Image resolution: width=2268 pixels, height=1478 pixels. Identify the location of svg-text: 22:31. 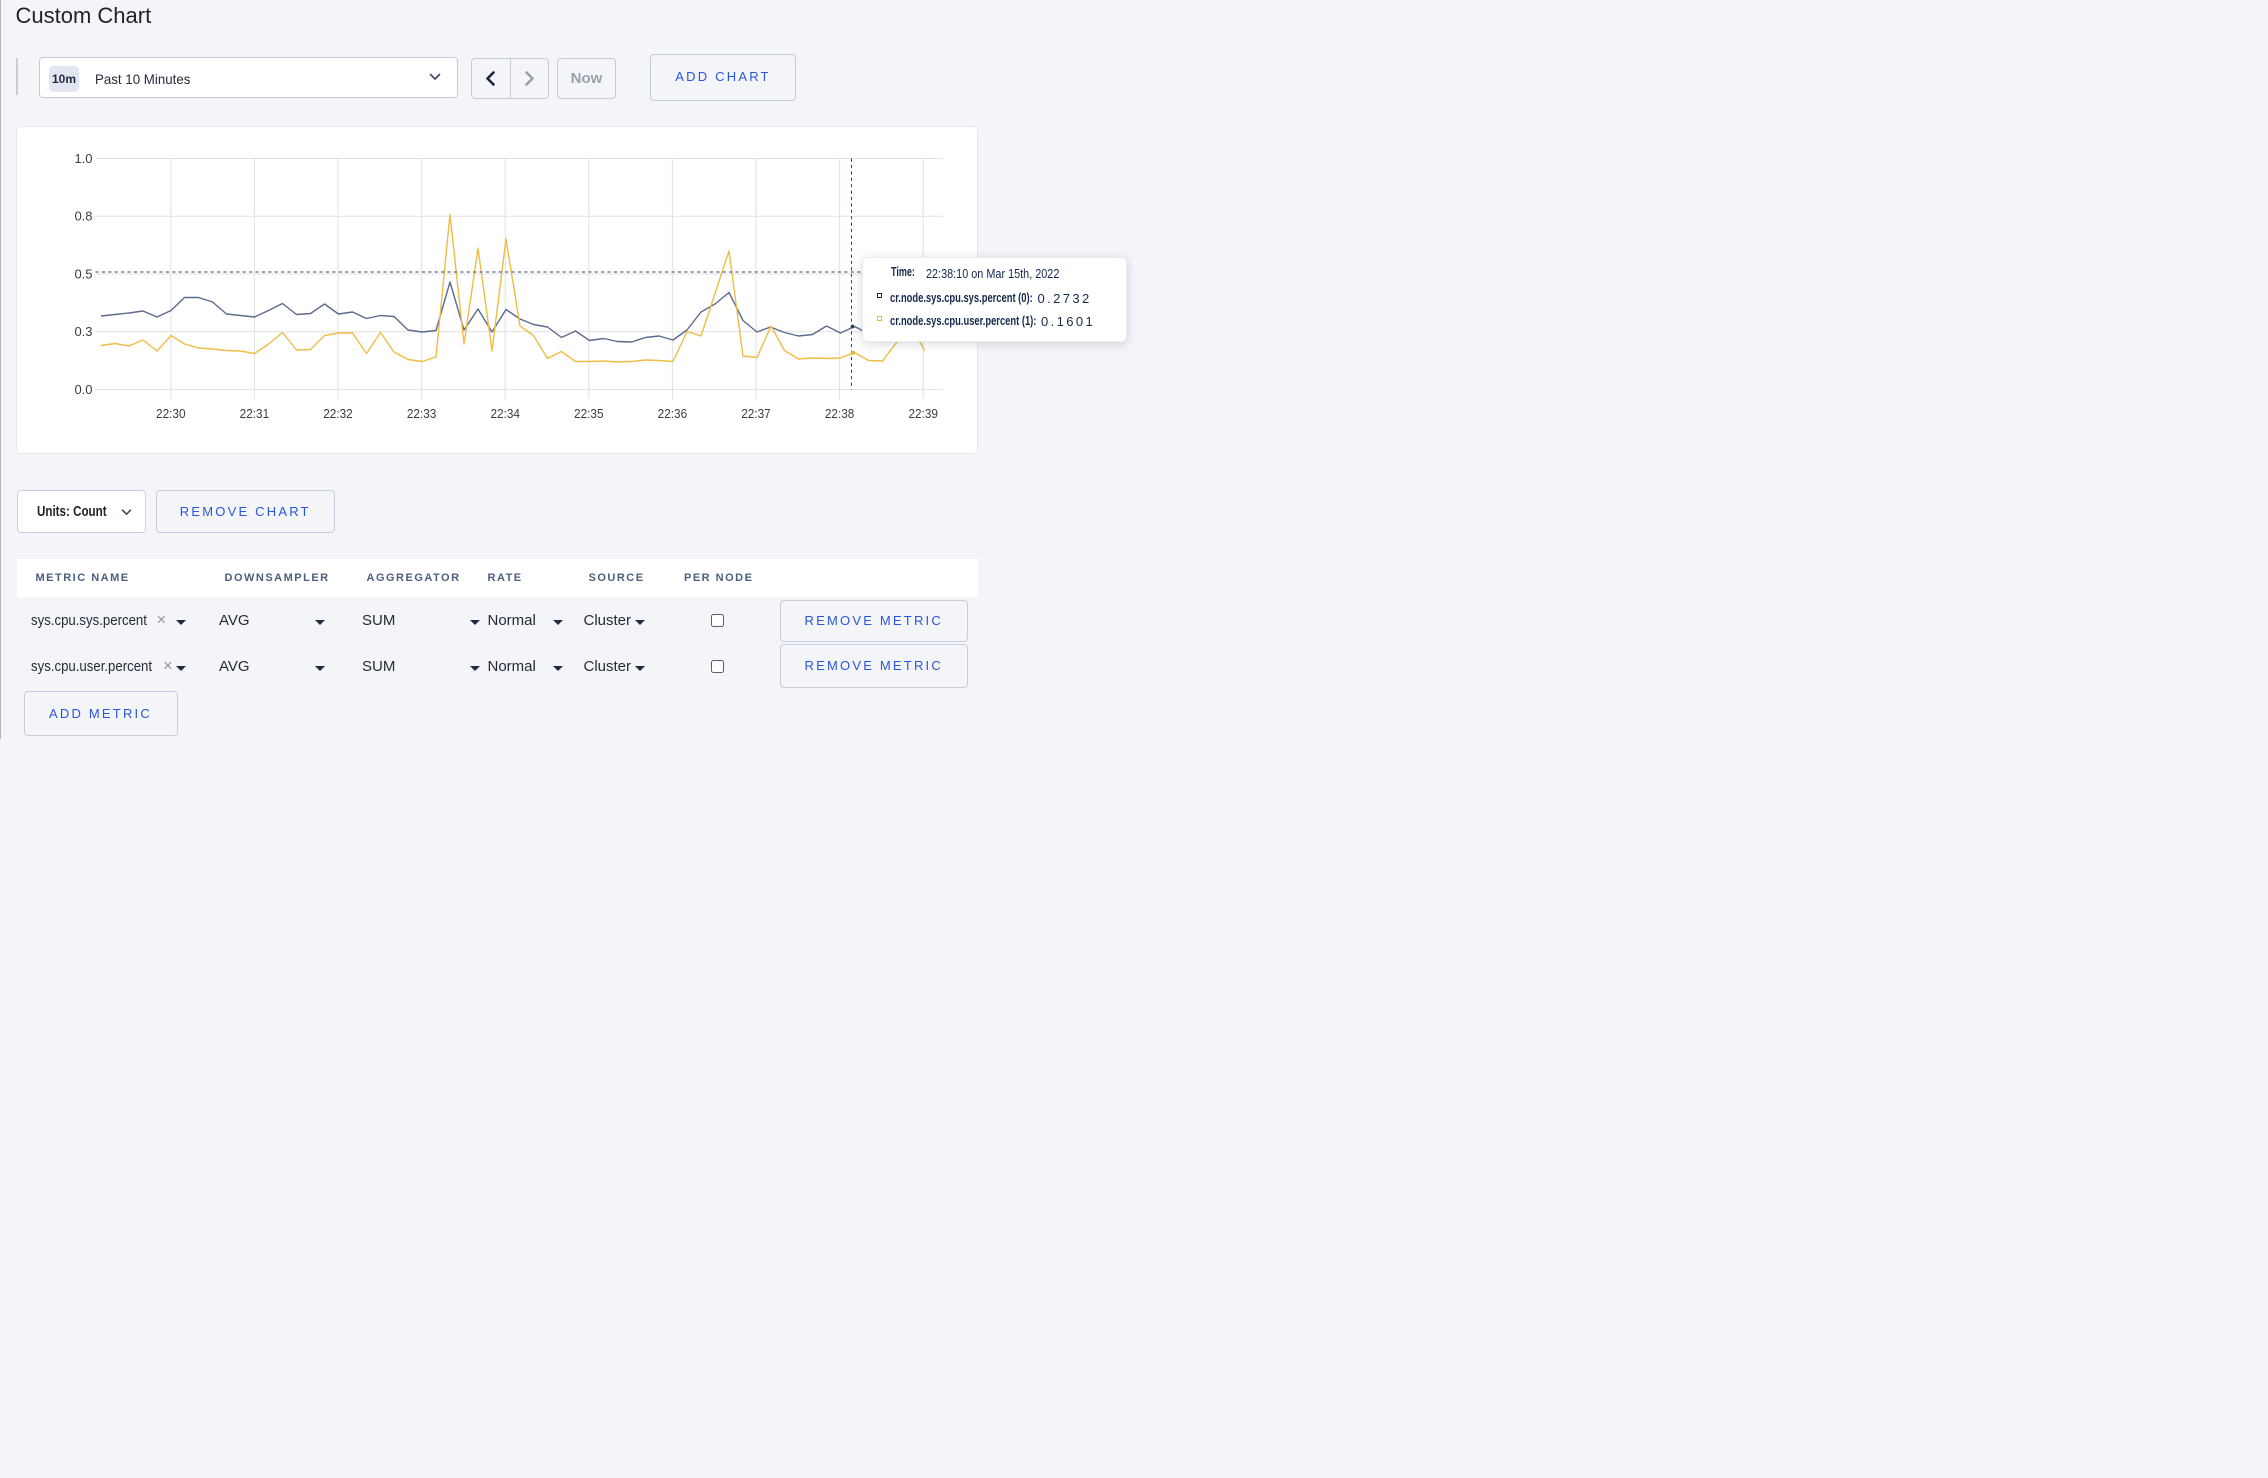
(254, 413).